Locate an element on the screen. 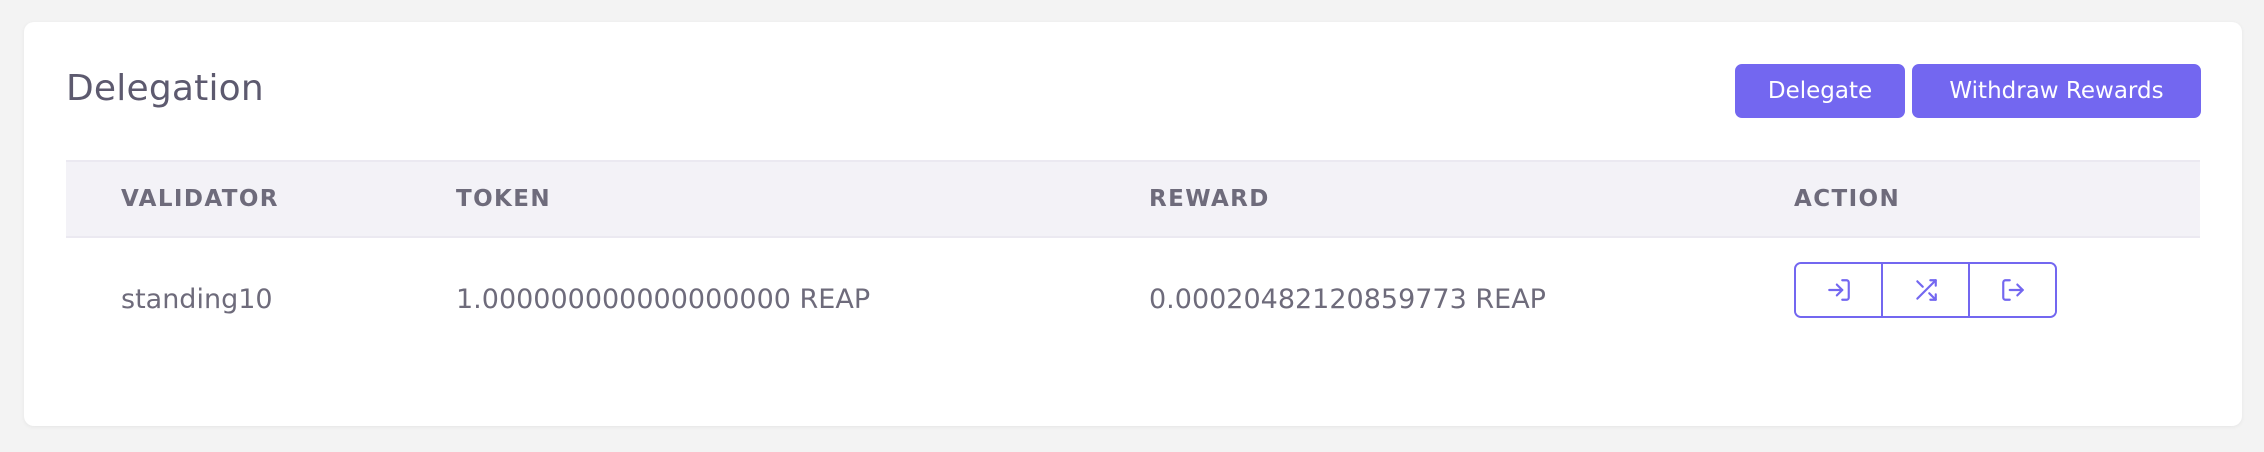 This screenshot has width=2264, height=452. log-out-icon is located at coordinates (2012, 290).